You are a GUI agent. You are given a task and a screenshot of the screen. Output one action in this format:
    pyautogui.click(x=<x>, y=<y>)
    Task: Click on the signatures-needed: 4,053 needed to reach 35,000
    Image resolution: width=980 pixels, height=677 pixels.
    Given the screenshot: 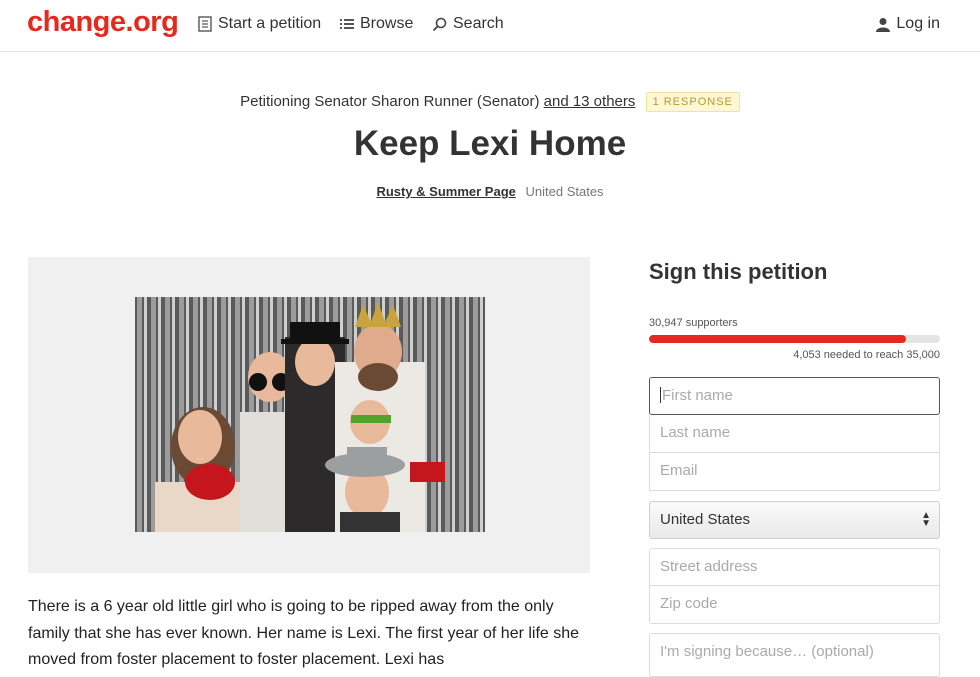 What is the action you would take?
    pyautogui.click(x=866, y=355)
    